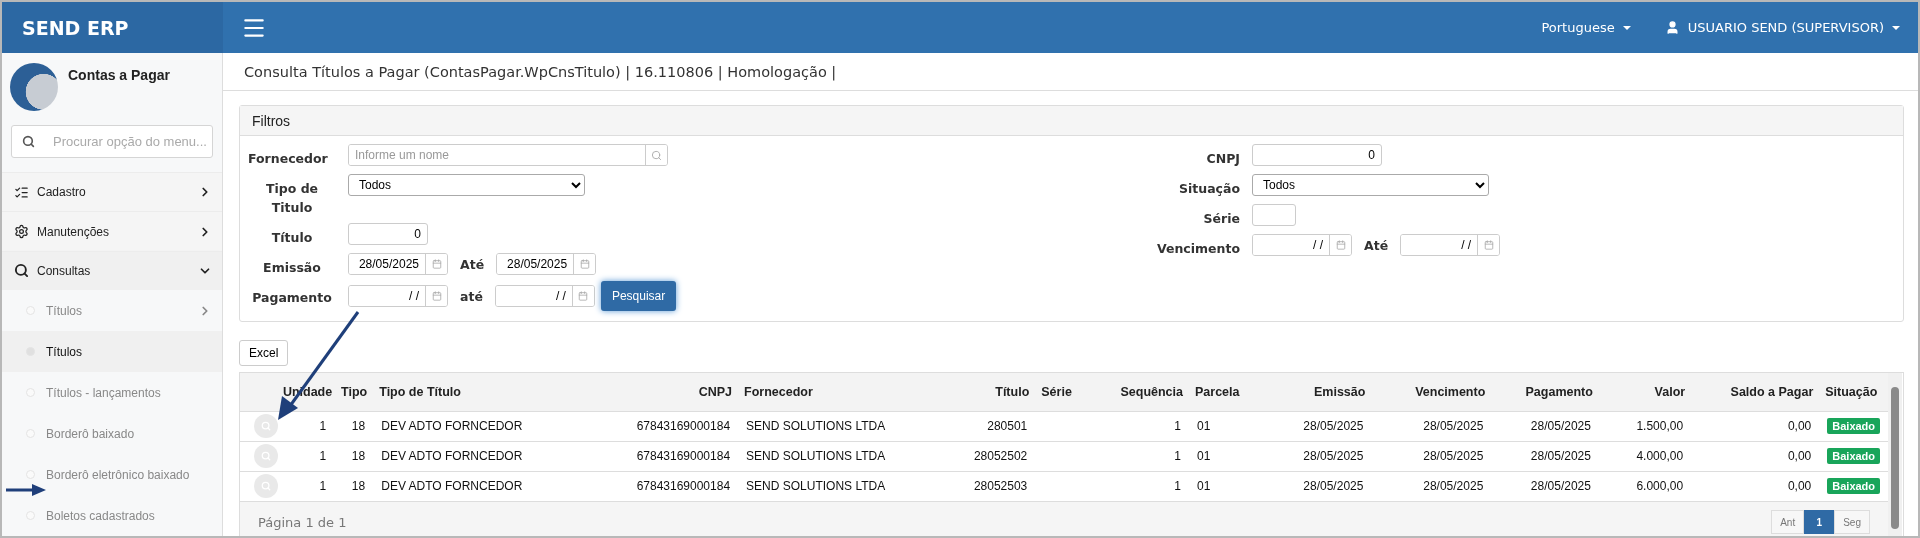  Describe the element at coordinates (1819, 522) in the screenshot. I see `pager-button: 1` at that location.